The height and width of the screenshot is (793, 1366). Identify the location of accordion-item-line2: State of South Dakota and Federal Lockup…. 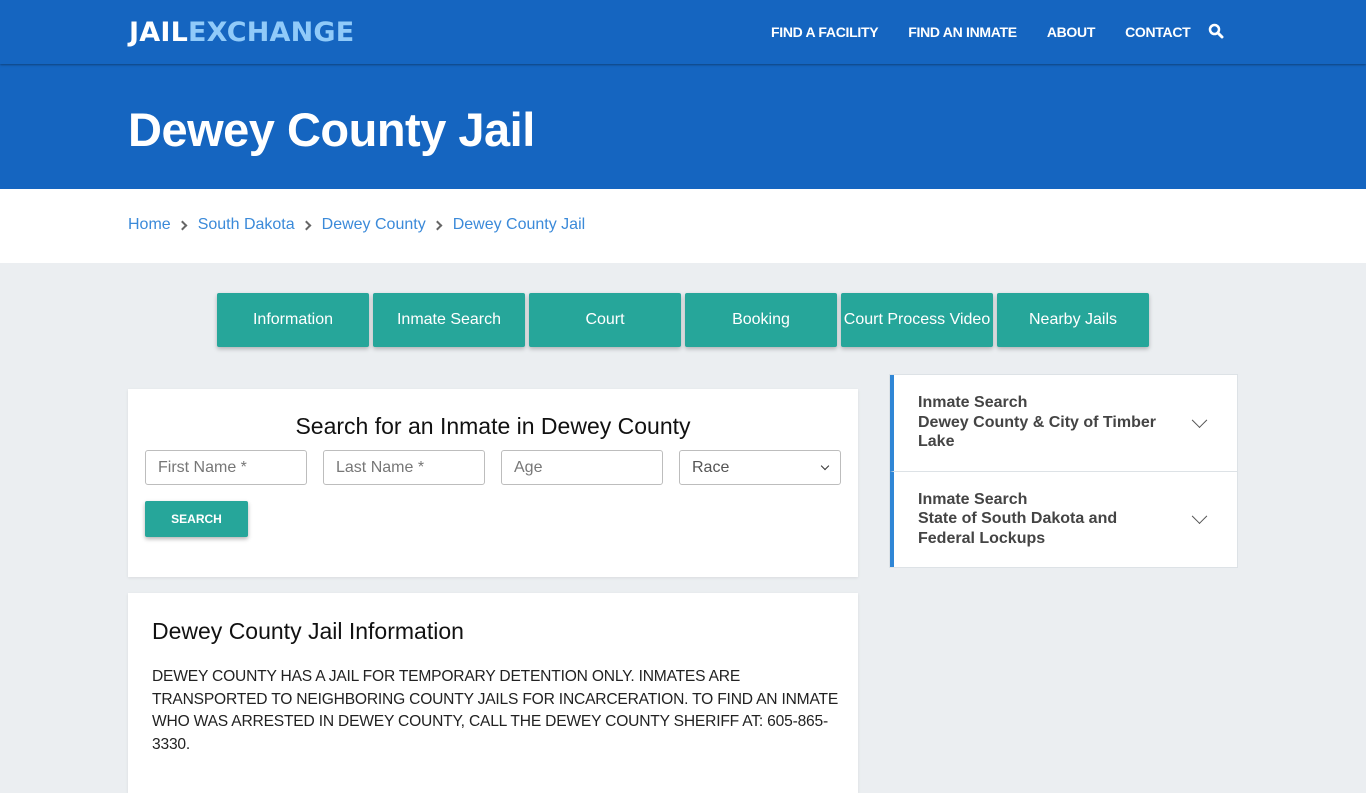
(1018, 528).